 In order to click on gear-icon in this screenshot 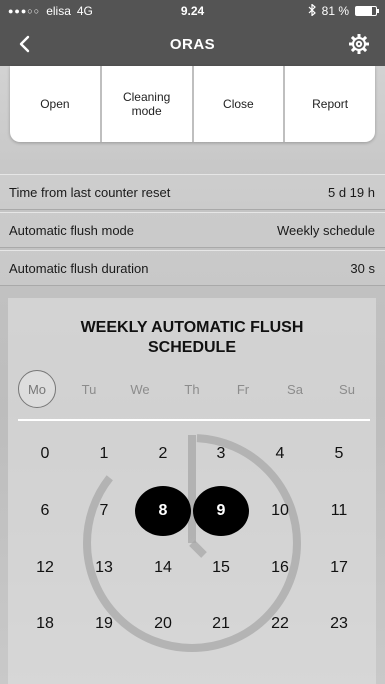, I will do `click(359, 44)`.